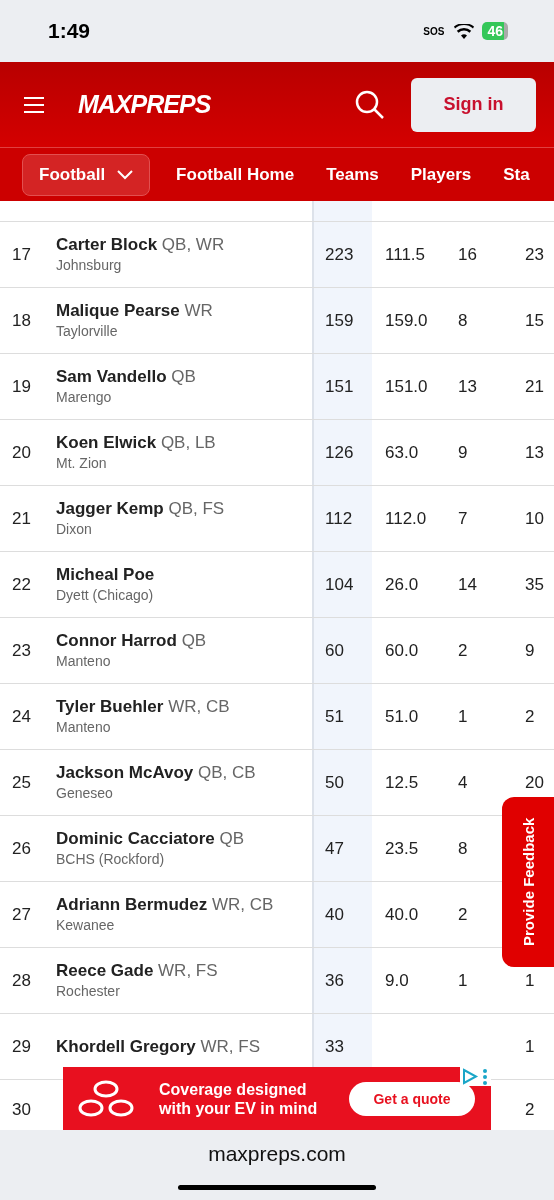 Image resolution: width=554 pixels, height=1200 pixels. What do you see at coordinates (235, 174) in the screenshot?
I see `nav-link: Football Home` at bounding box center [235, 174].